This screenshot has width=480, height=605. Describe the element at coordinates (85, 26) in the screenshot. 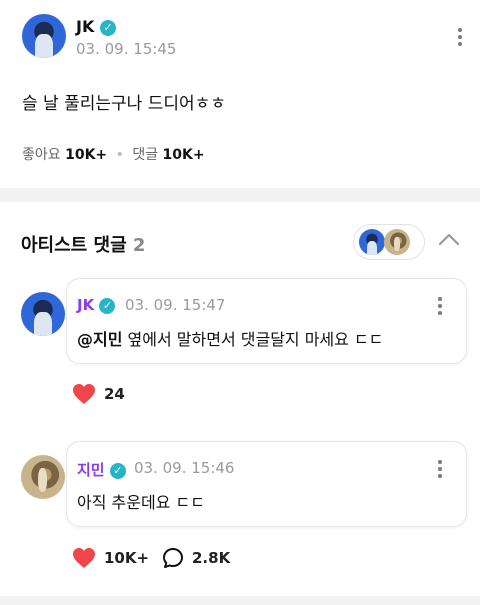

I see `author-name-label: JK` at that location.